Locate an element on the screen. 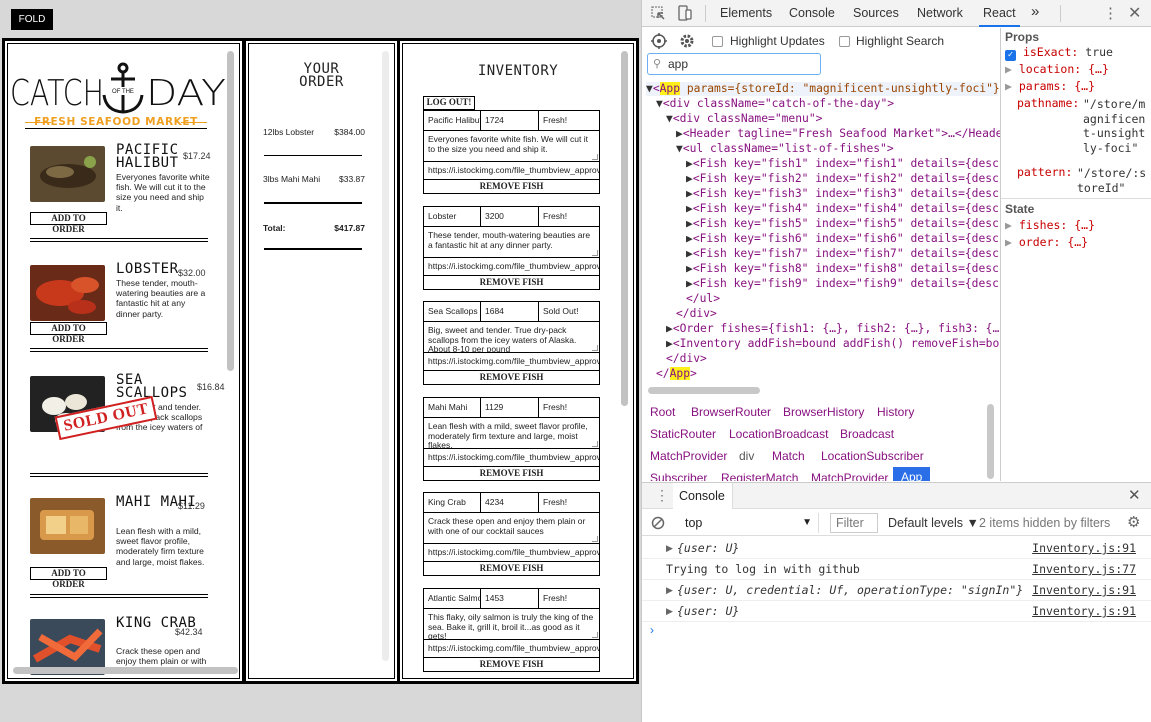 The image size is (1151, 722). fish-status-select: Sold Out! is located at coordinates (569, 311).